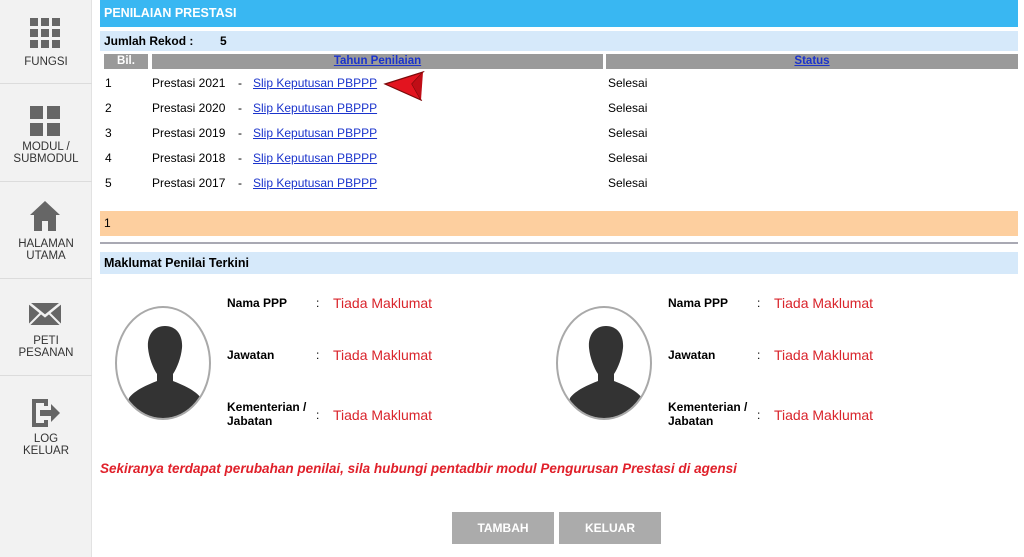  What do you see at coordinates (189, 83) in the screenshot?
I see `row-year: Prestasi 2021` at bounding box center [189, 83].